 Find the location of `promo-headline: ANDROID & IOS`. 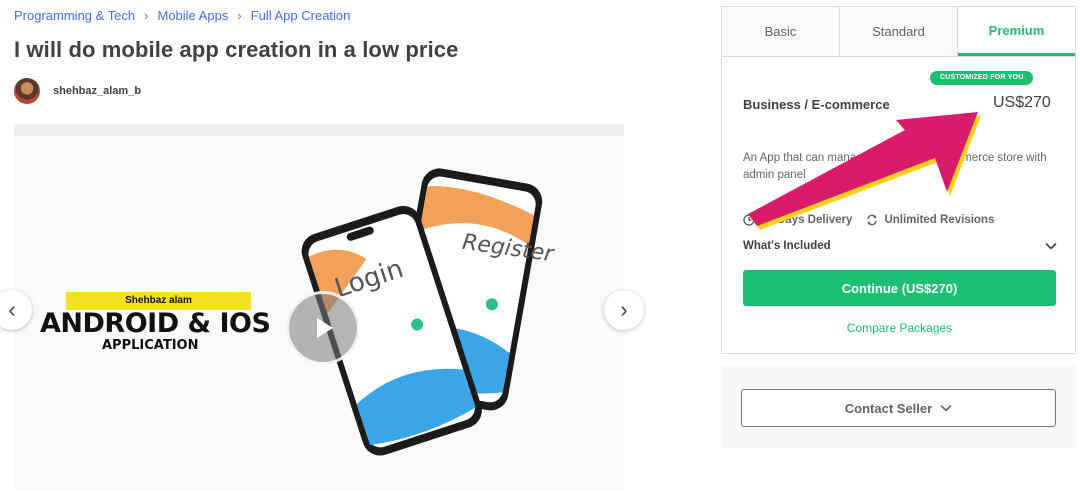

promo-headline: ANDROID & IOS is located at coordinates (155, 323).